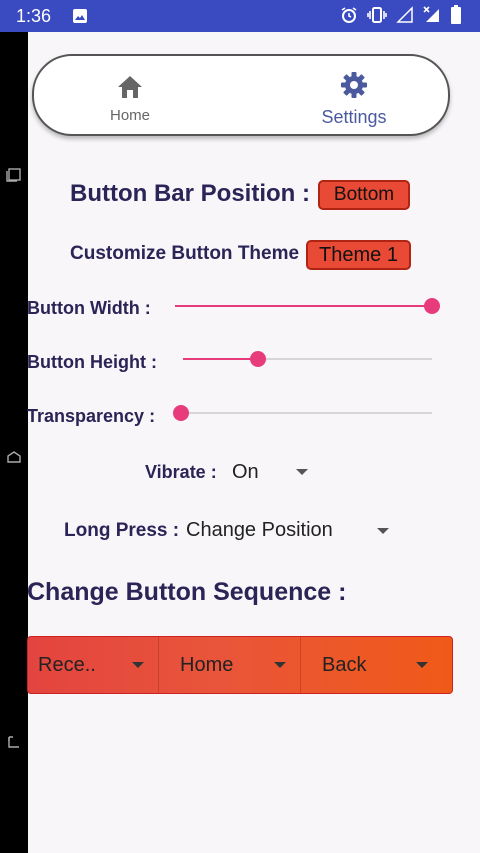 The width and height of the screenshot is (480, 853). Describe the element at coordinates (34, 16) in the screenshot. I see `clock: 1:36` at that location.